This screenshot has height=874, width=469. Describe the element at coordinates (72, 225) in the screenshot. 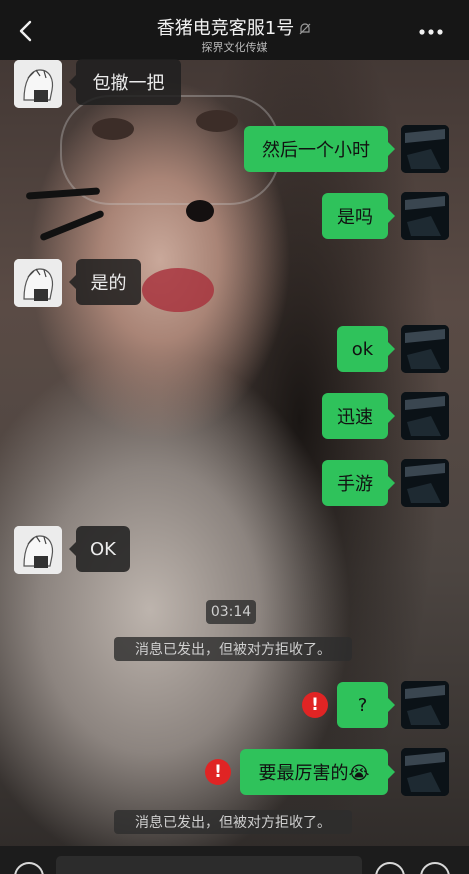

I see `bg-whisker` at that location.